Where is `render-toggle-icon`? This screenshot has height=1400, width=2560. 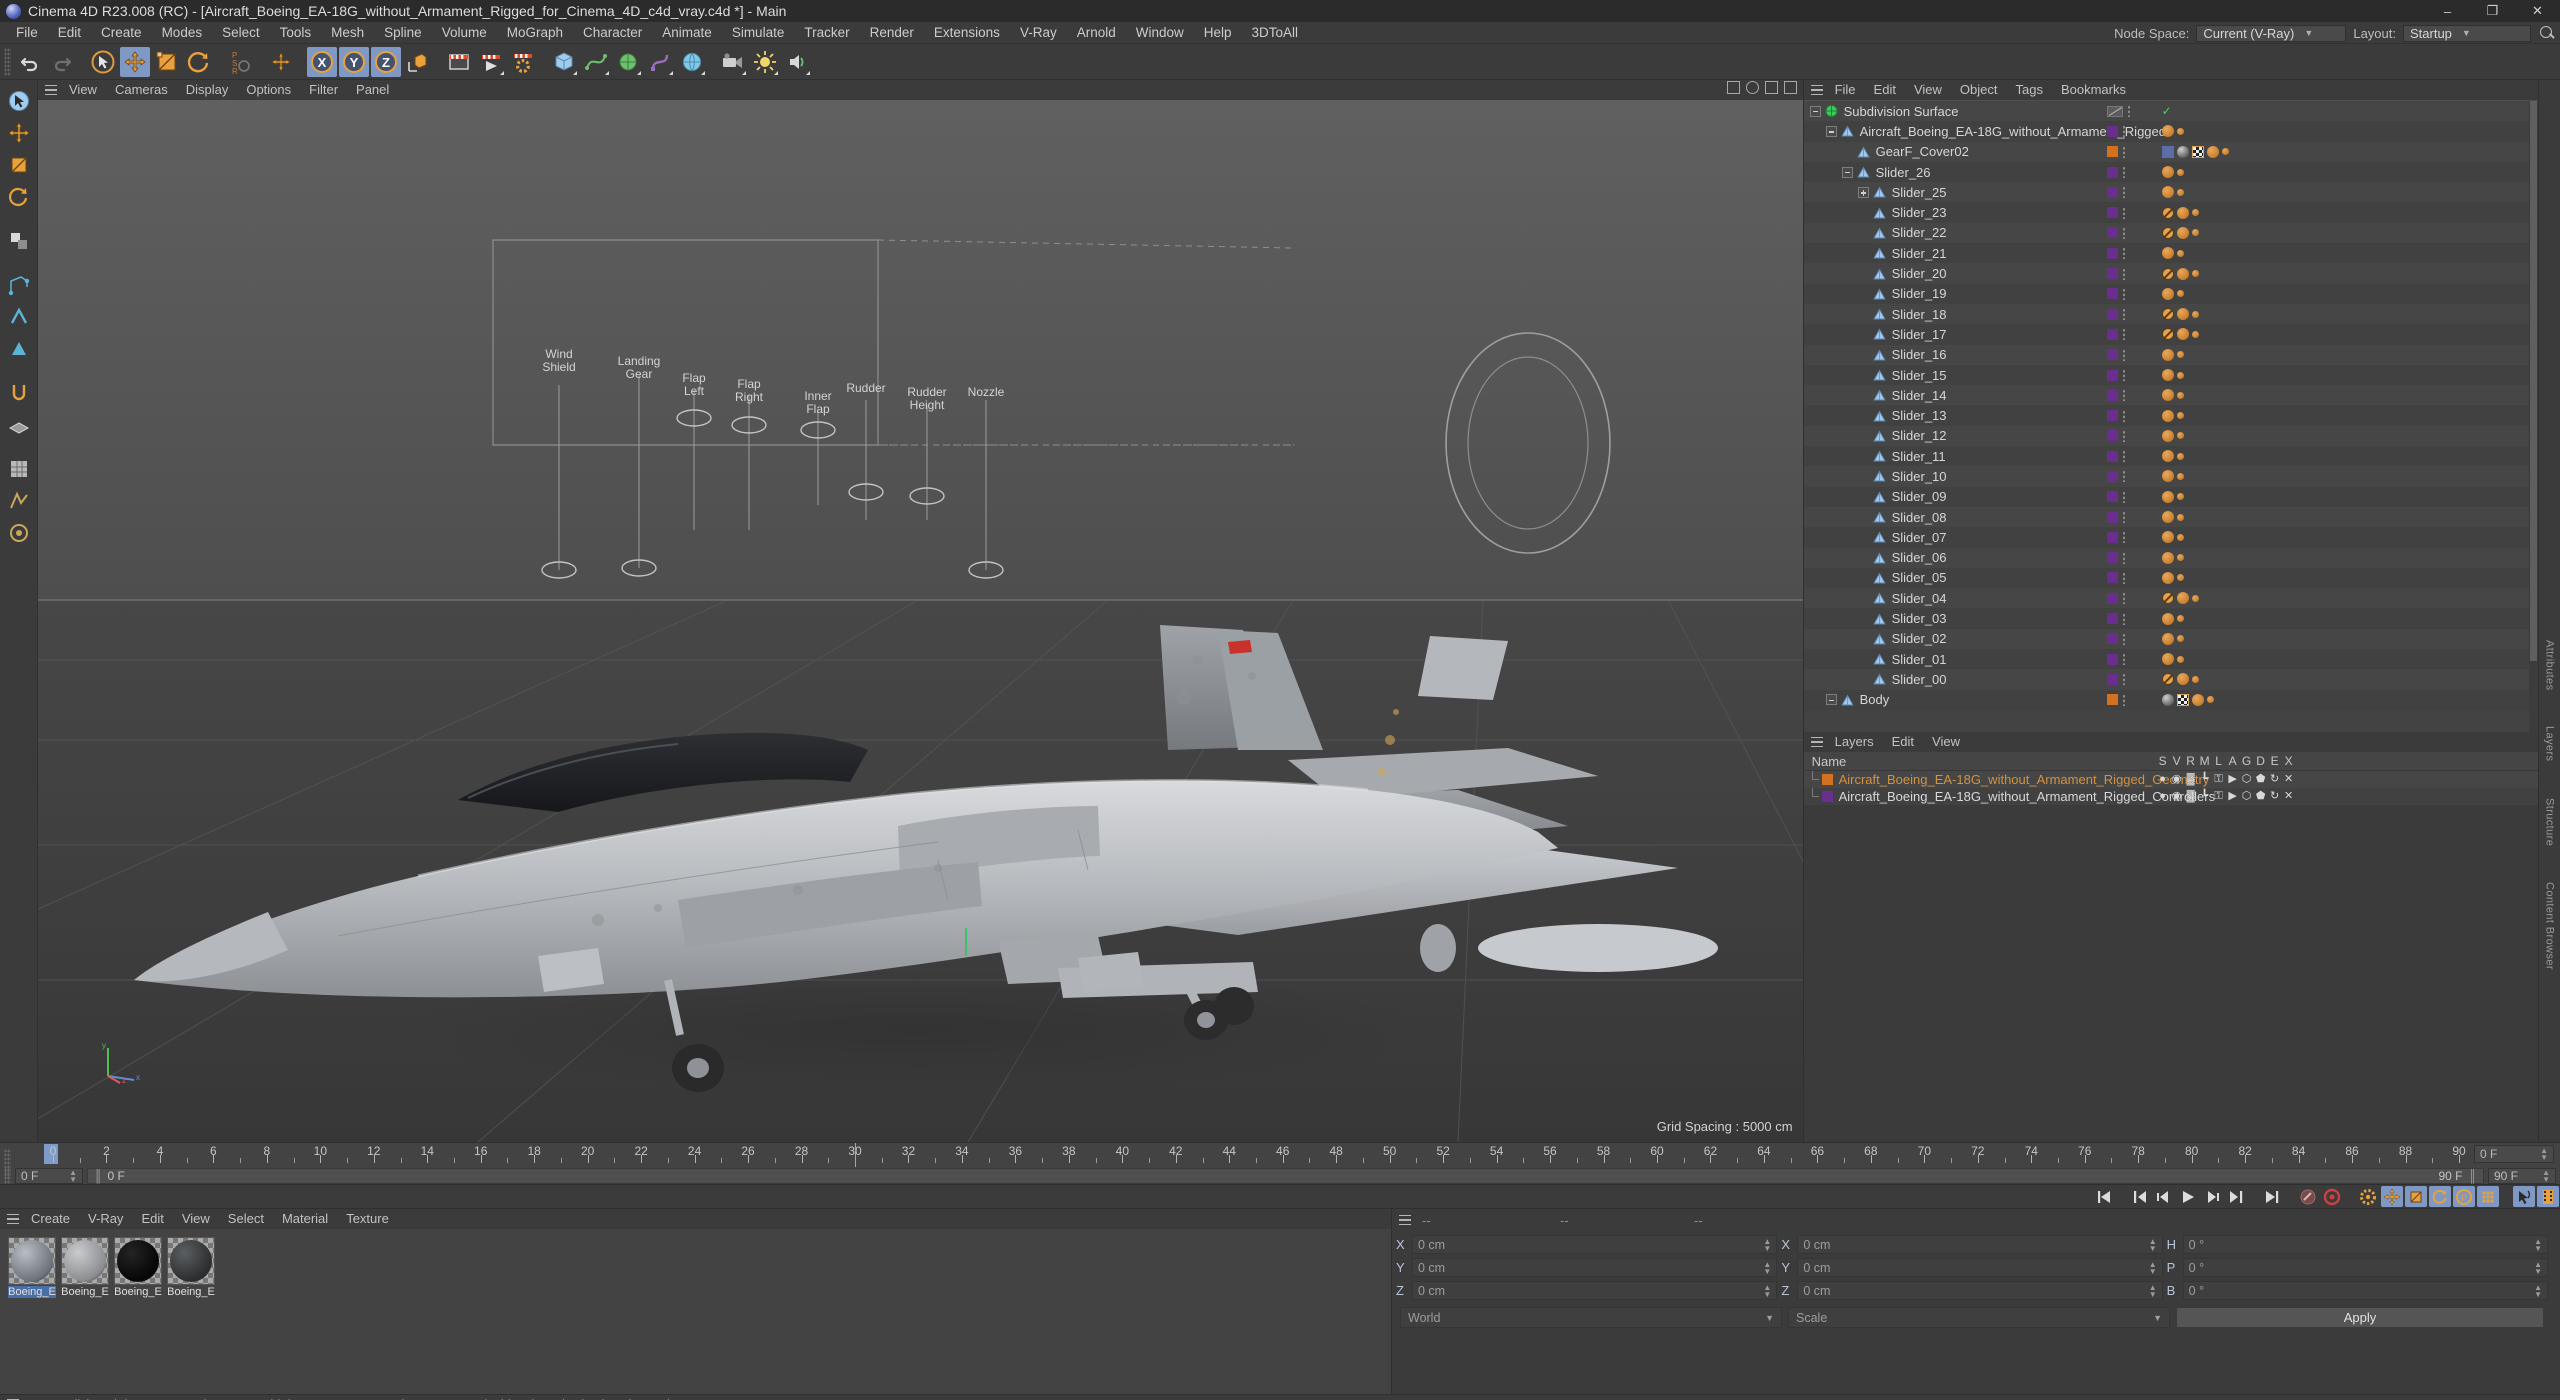 render-toggle-icon is located at coordinates (2114, 111).